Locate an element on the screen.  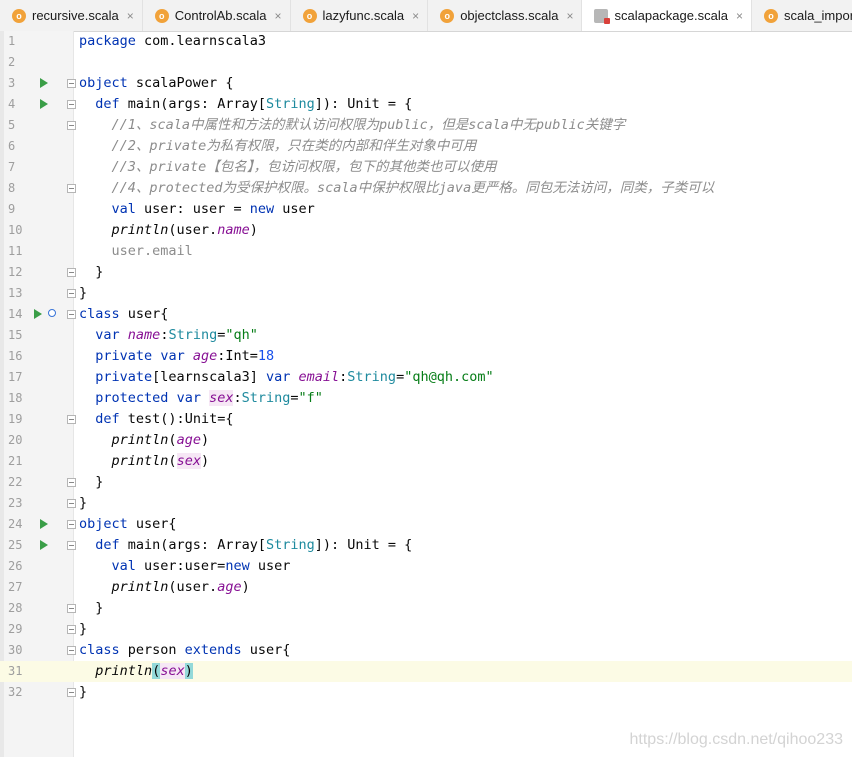
implemented-icon is located at coordinates (52, 313).